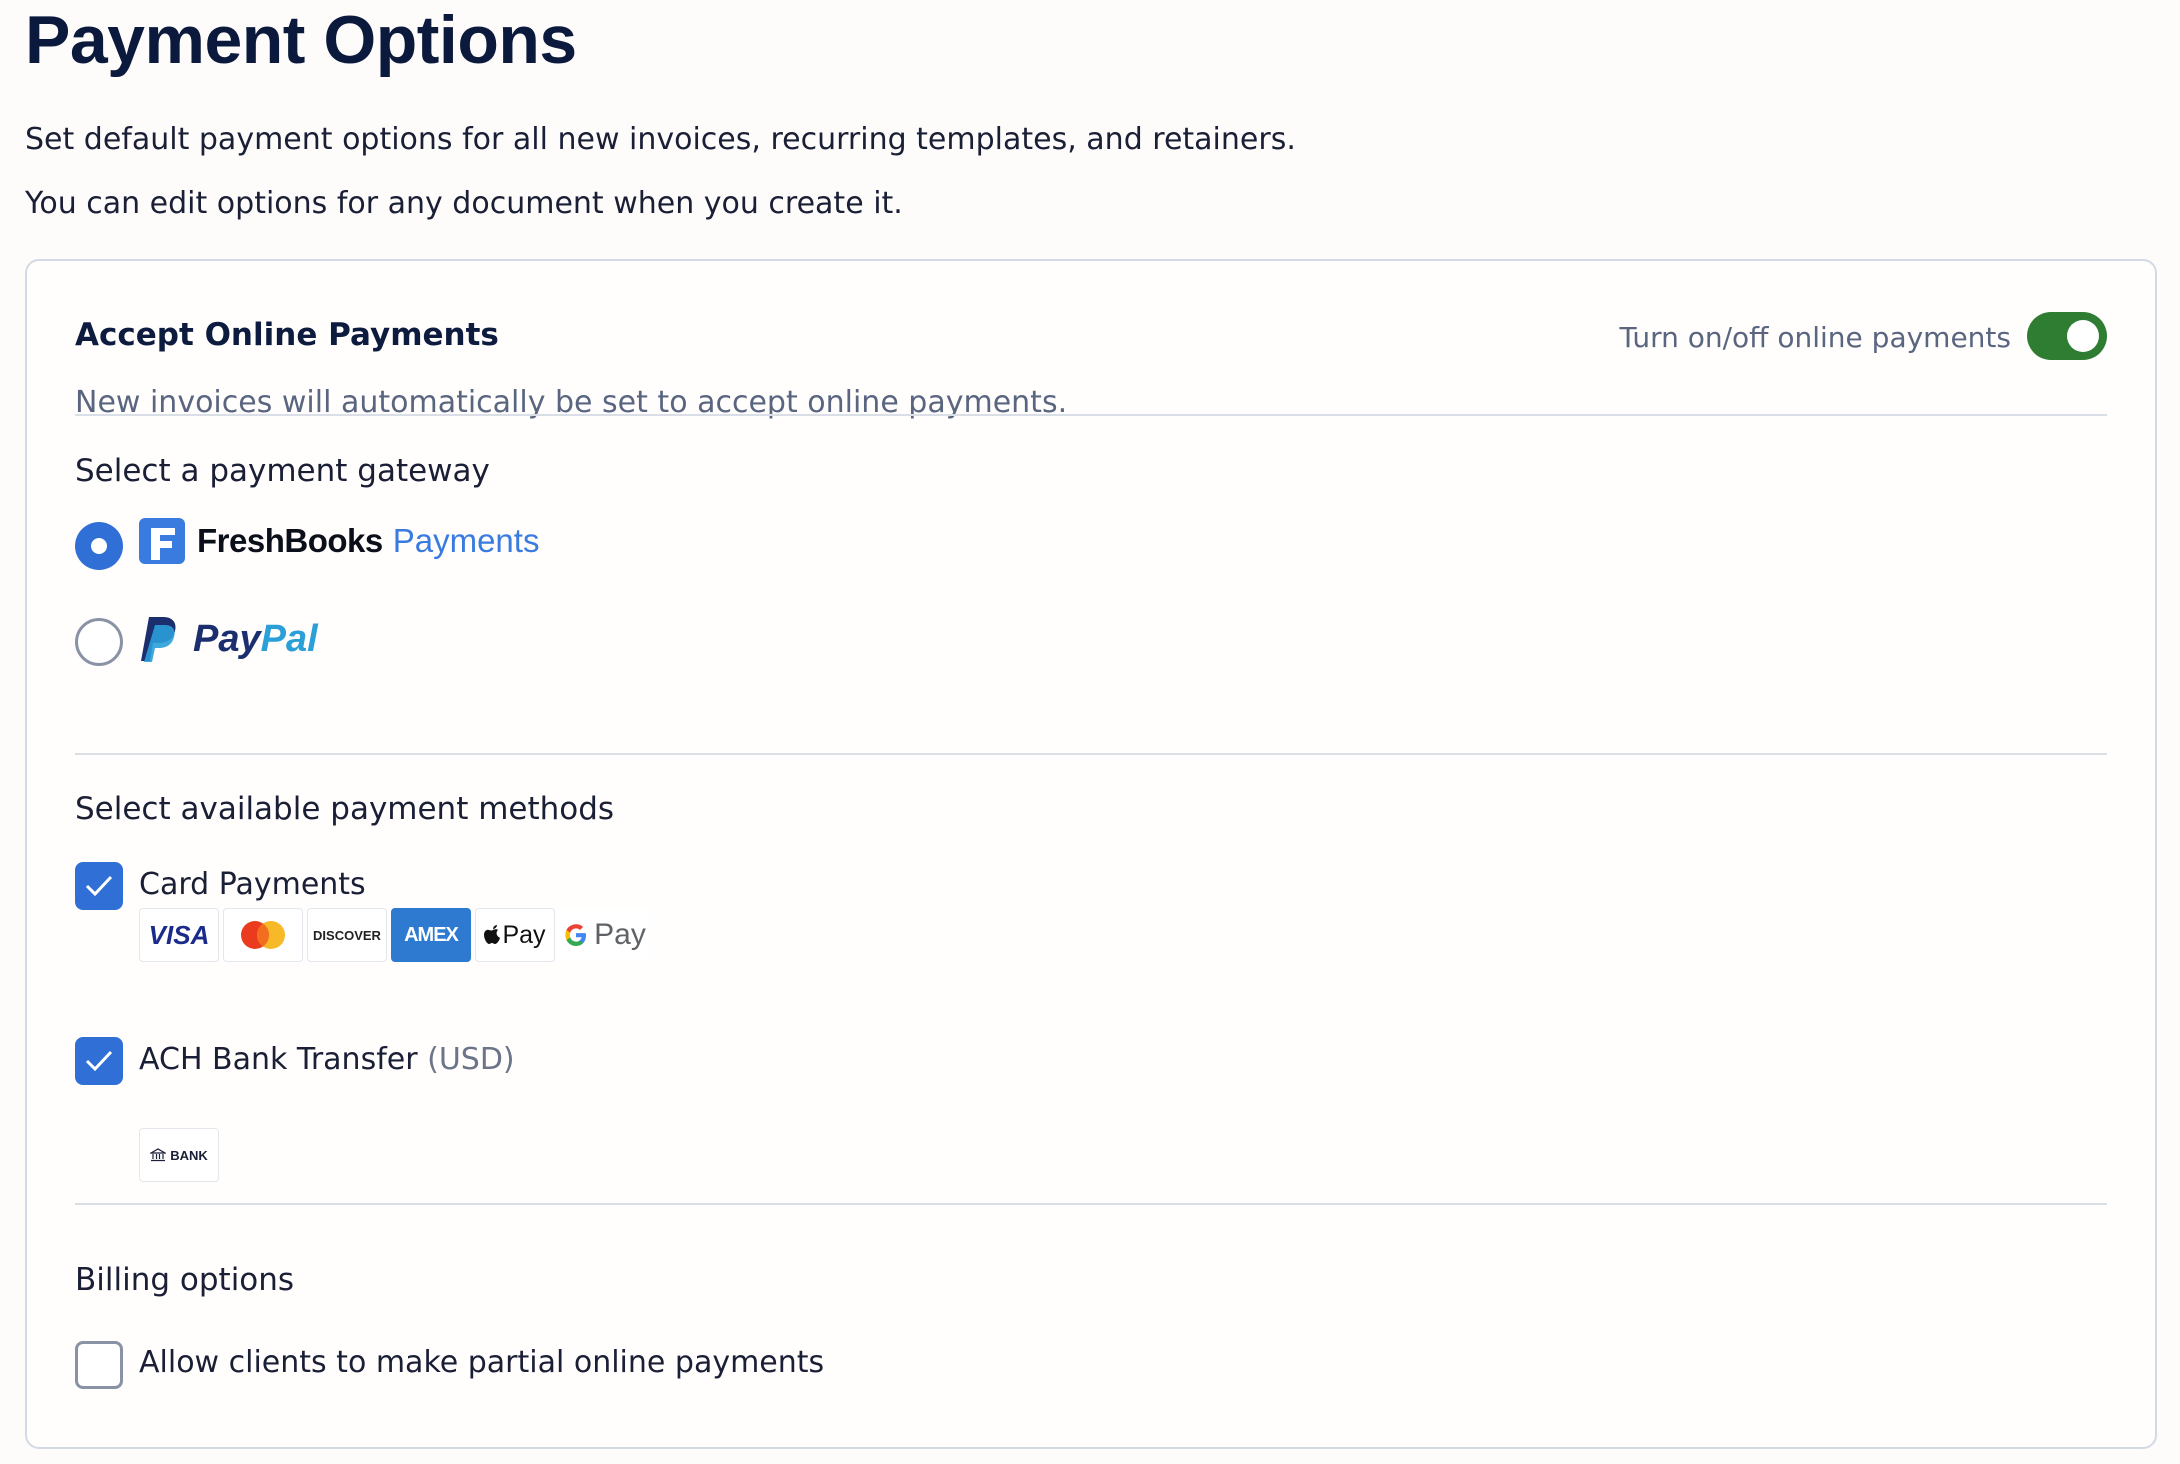 This screenshot has width=2180, height=1464. What do you see at coordinates (263, 935) in the screenshot?
I see `mastercard-icon` at bounding box center [263, 935].